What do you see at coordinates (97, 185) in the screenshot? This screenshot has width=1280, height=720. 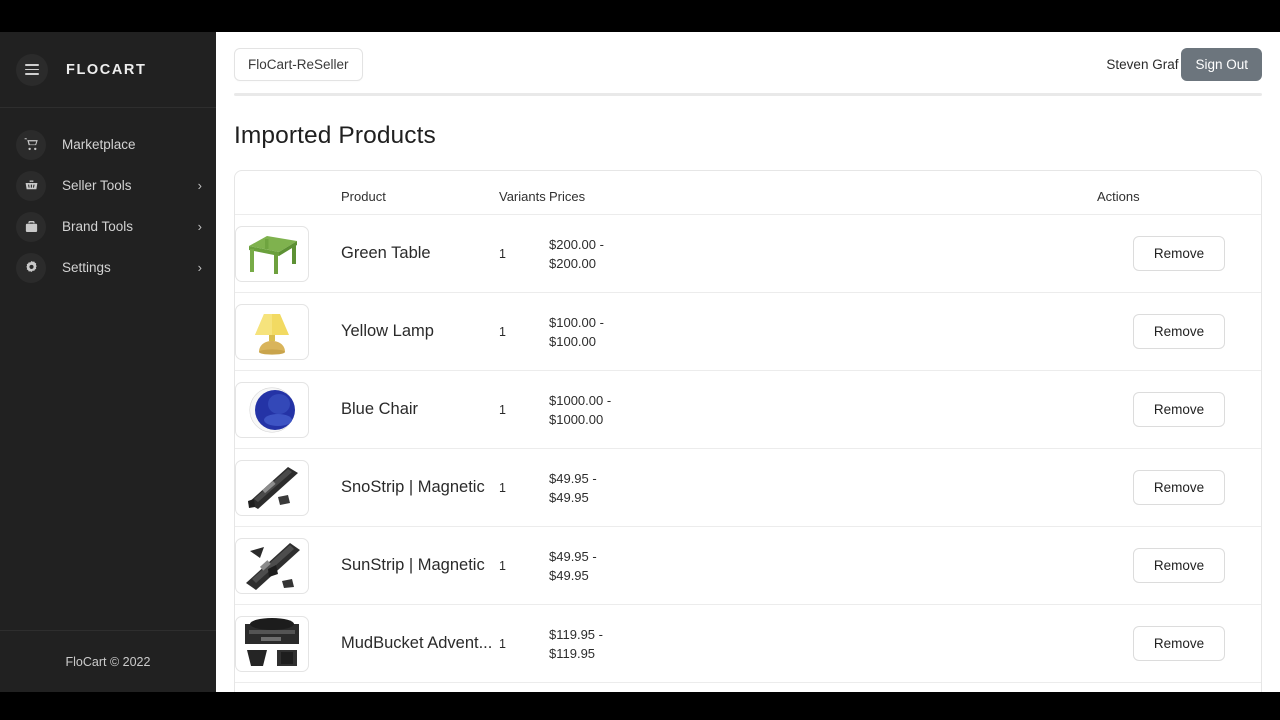 I see `sidebar-item-label: Seller Tools` at bounding box center [97, 185].